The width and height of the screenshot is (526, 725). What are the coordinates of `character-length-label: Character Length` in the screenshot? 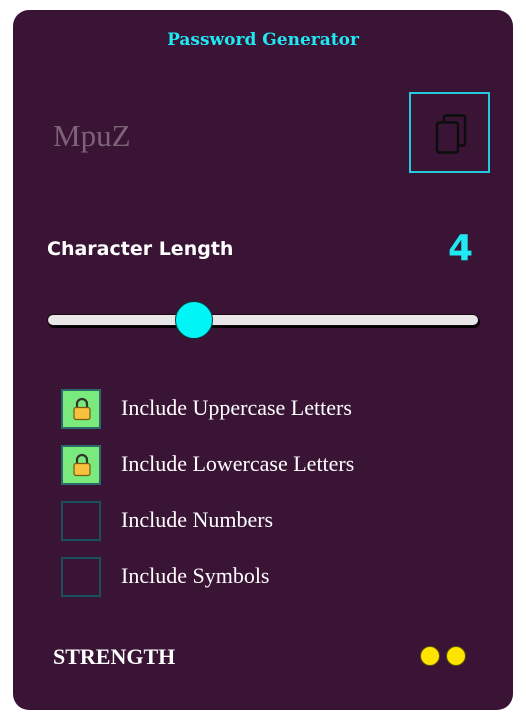 It's located at (140, 249).